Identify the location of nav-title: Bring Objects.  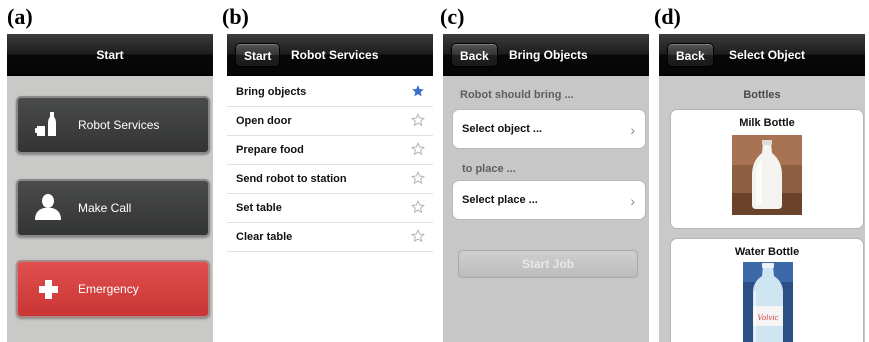
(548, 55).